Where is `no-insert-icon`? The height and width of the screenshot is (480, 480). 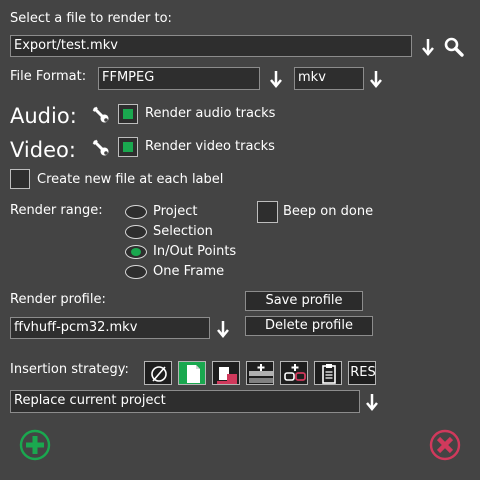 no-insert-icon is located at coordinates (158, 373).